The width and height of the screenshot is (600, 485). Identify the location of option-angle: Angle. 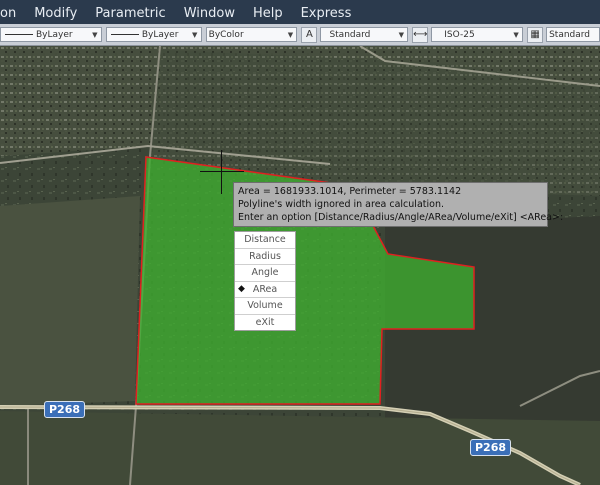
(265, 273).